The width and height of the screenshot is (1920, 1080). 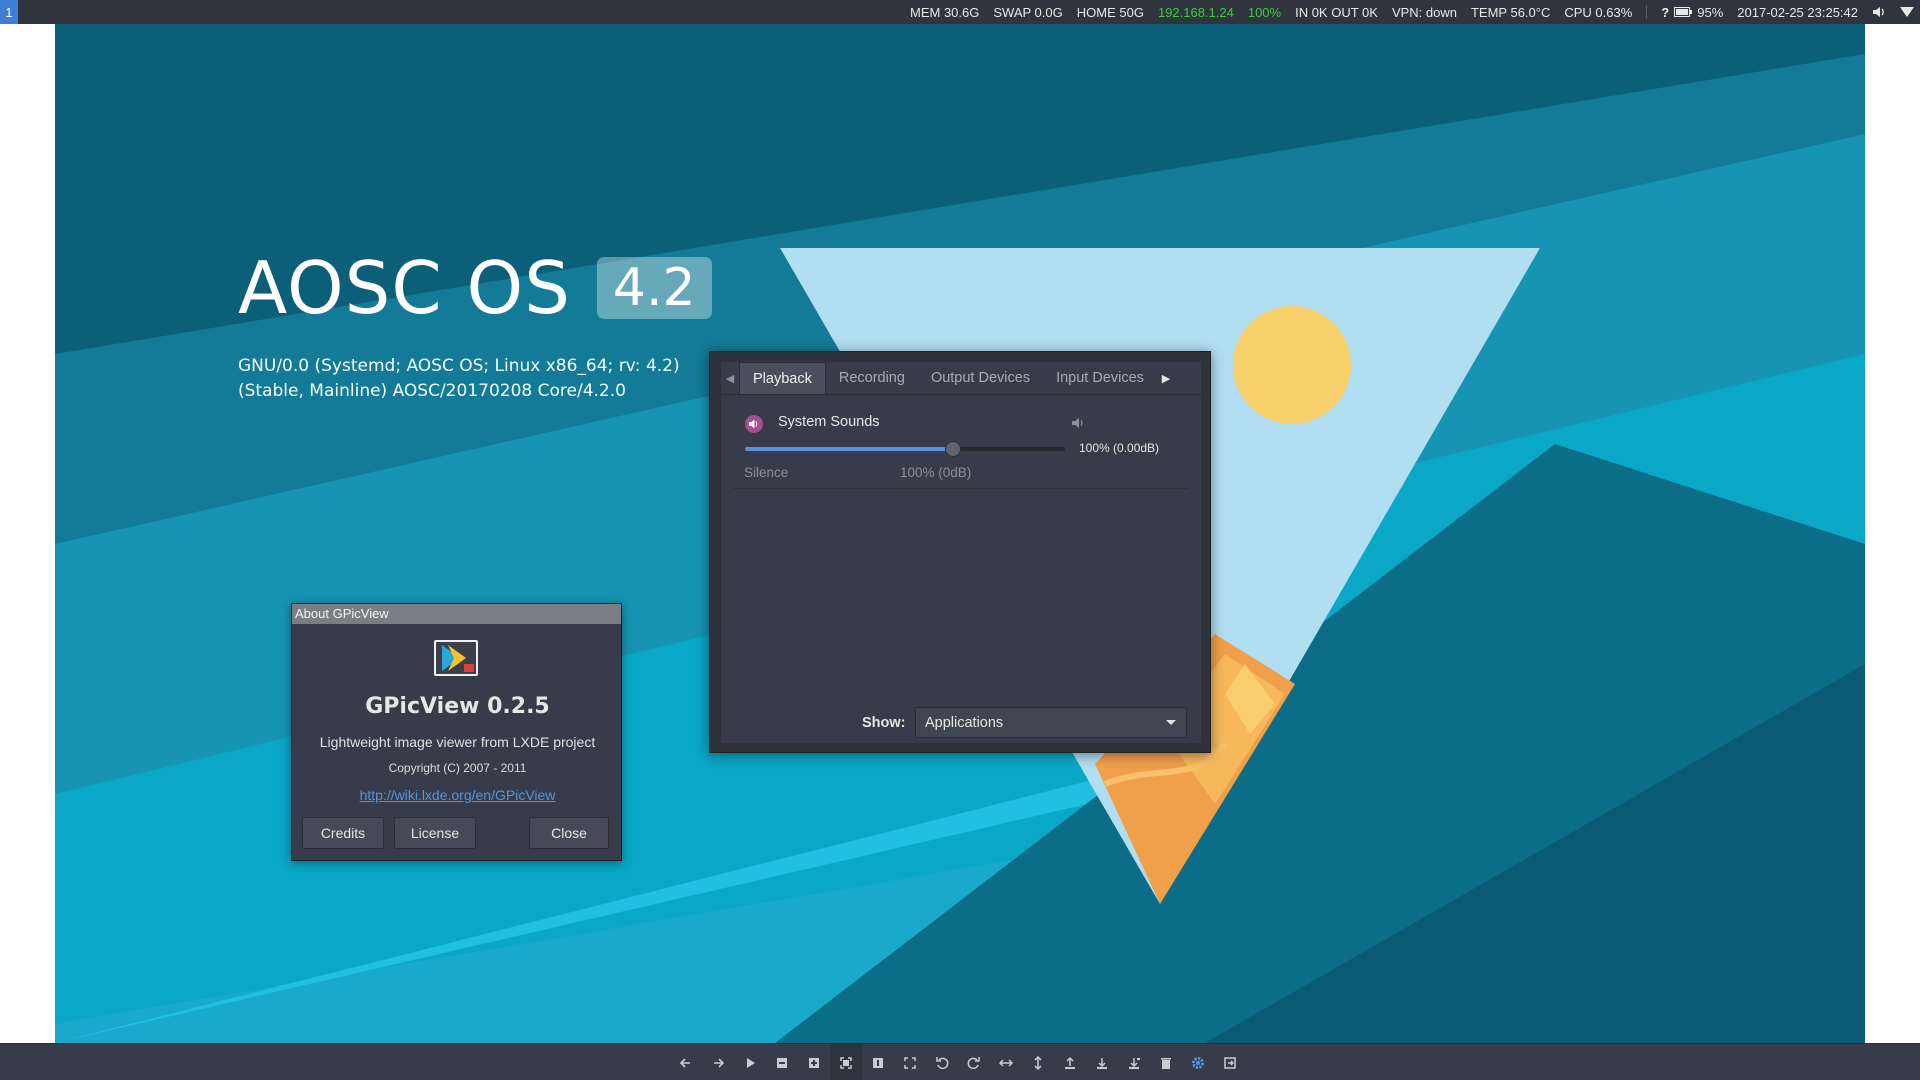 I want to click on original-size-icon, so click(x=878, y=1062).